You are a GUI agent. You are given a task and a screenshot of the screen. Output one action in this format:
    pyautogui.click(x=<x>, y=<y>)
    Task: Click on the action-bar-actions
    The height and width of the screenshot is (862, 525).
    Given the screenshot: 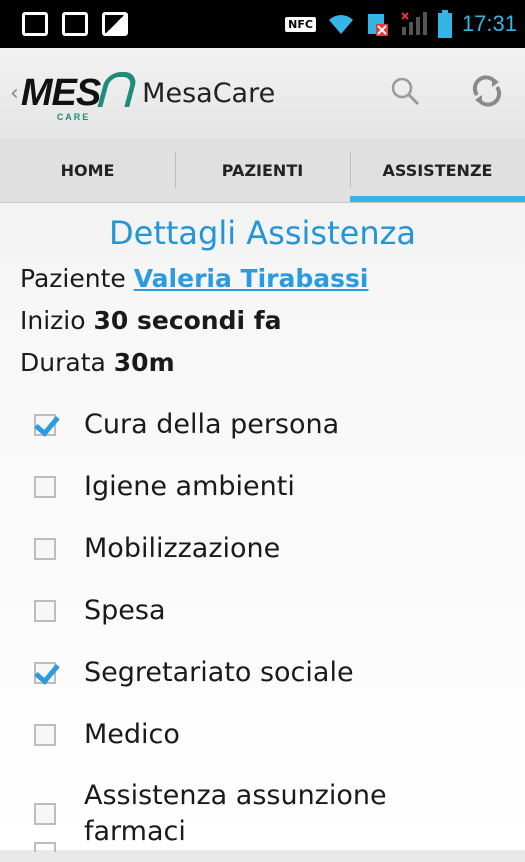 What is the action you would take?
    pyautogui.click(x=447, y=93)
    